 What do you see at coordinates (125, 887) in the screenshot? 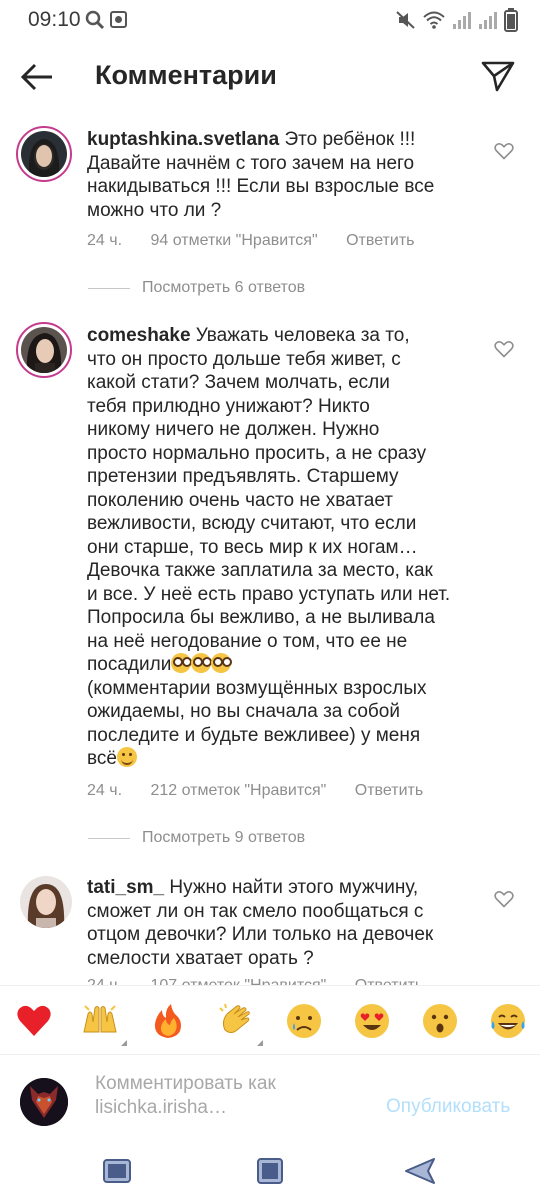
I see `comment-username: tati_sm_` at bounding box center [125, 887].